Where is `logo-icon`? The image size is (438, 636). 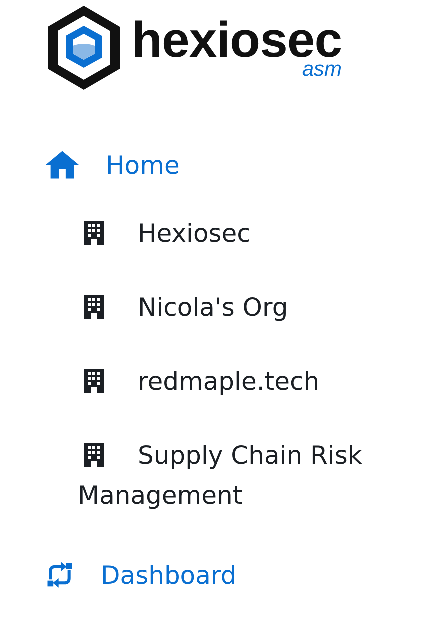 logo-icon is located at coordinates (84, 48).